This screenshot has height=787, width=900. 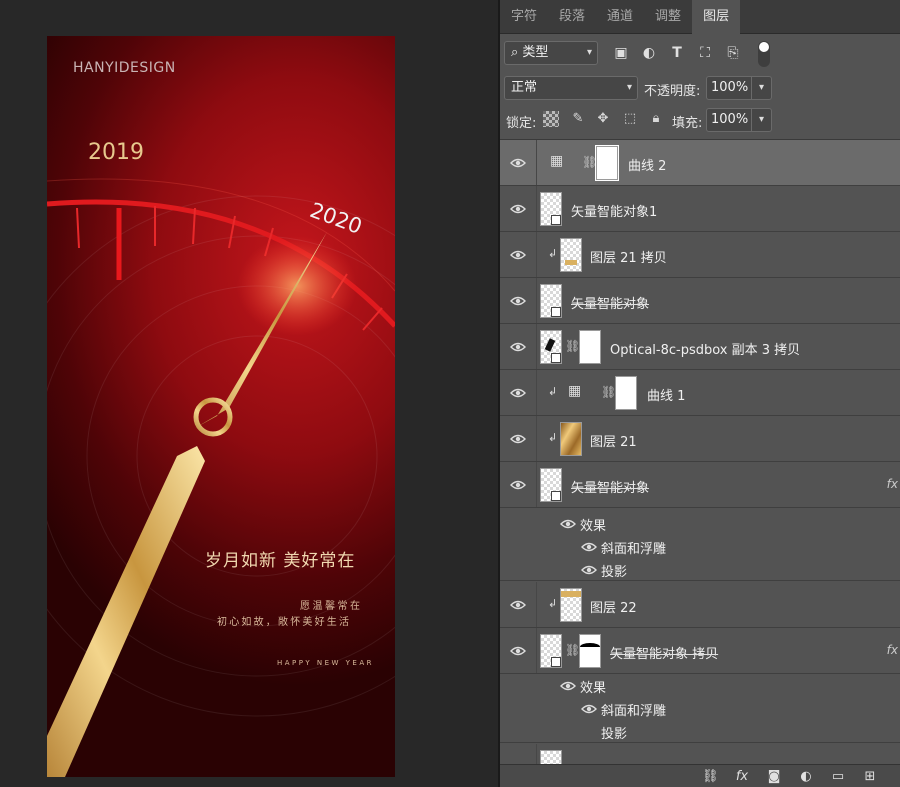 What do you see at coordinates (573, 346) in the screenshot?
I see `mask-link-icon: ⛓` at bounding box center [573, 346].